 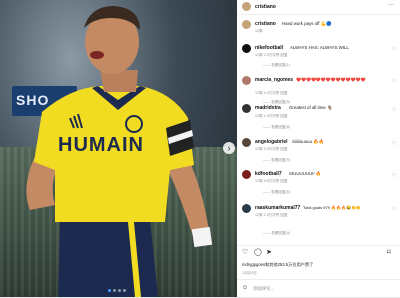 What do you see at coordinates (277, 208) in the screenshot?
I see `comment-username: raaskumarkumal77` at bounding box center [277, 208].